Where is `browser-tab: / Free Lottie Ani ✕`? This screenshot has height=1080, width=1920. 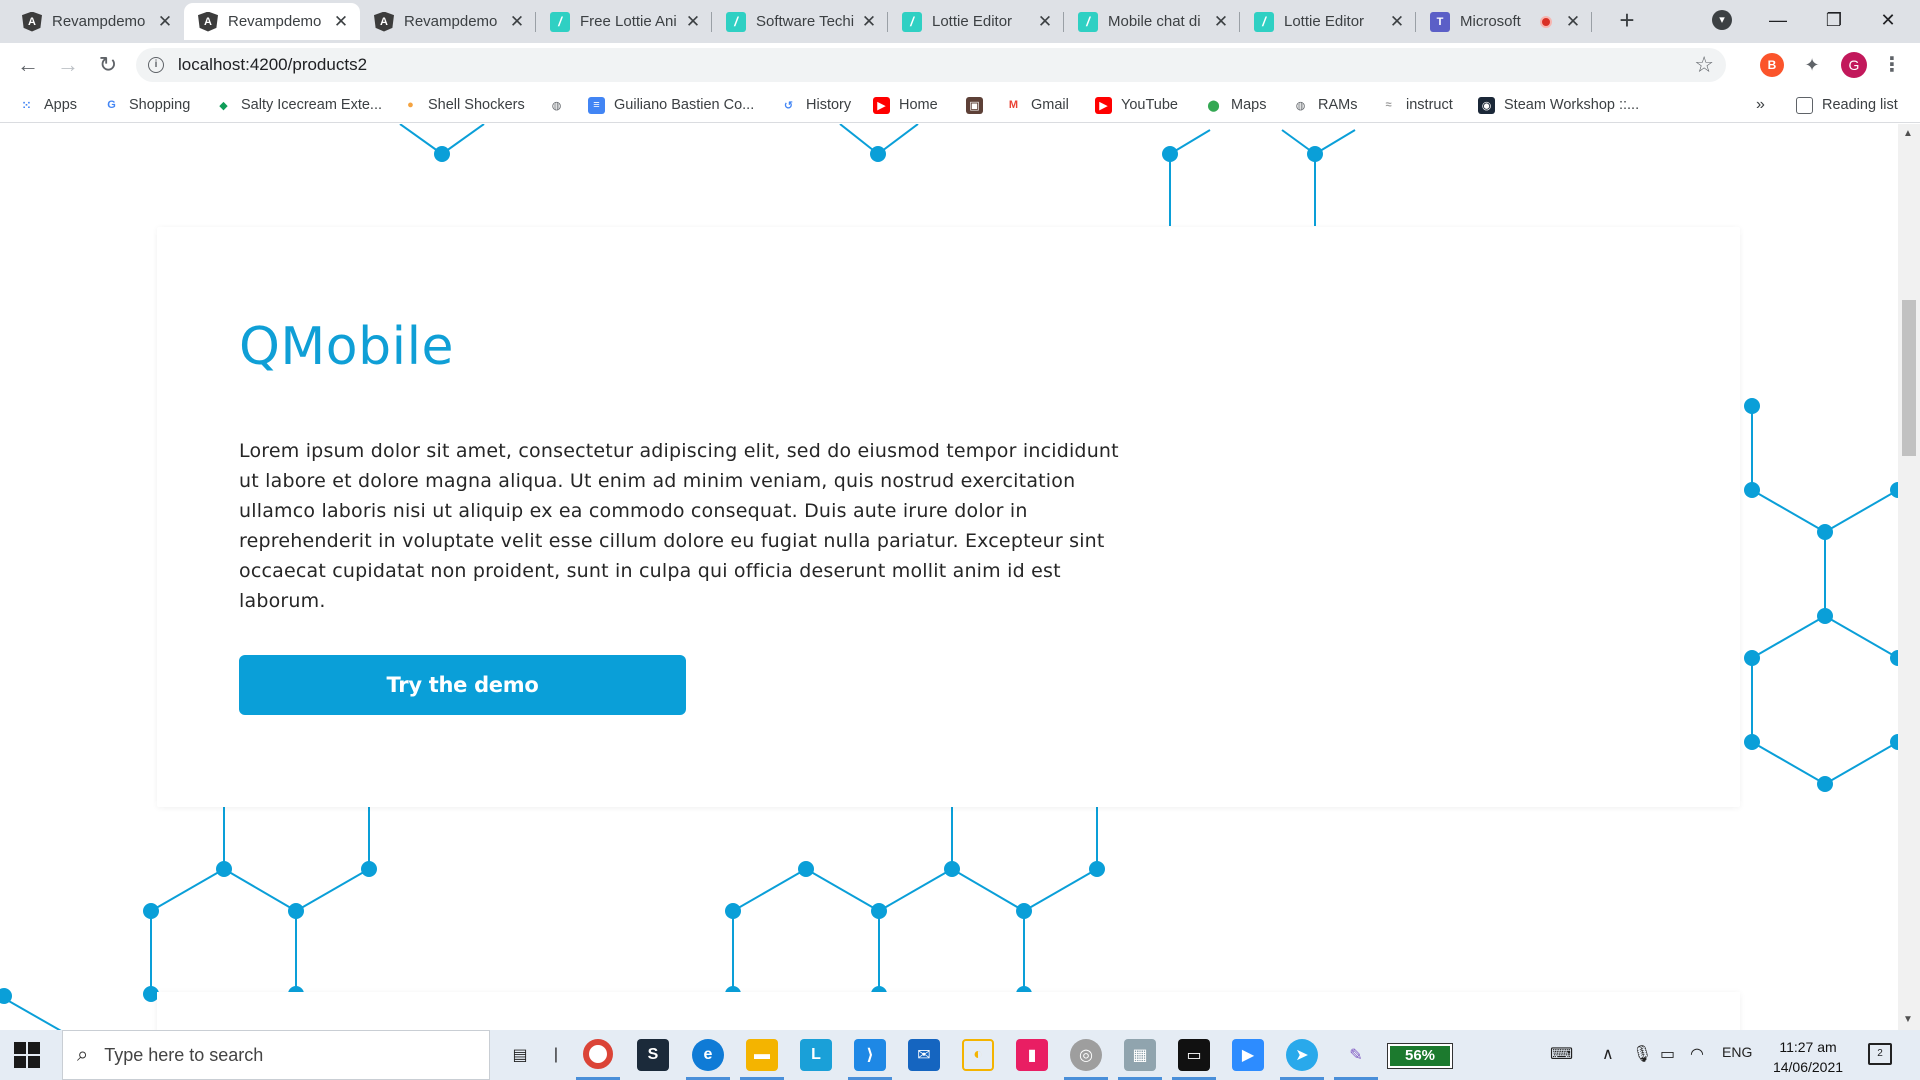 browser-tab: / Free Lottie Ani ✕ is located at coordinates (624, 21).